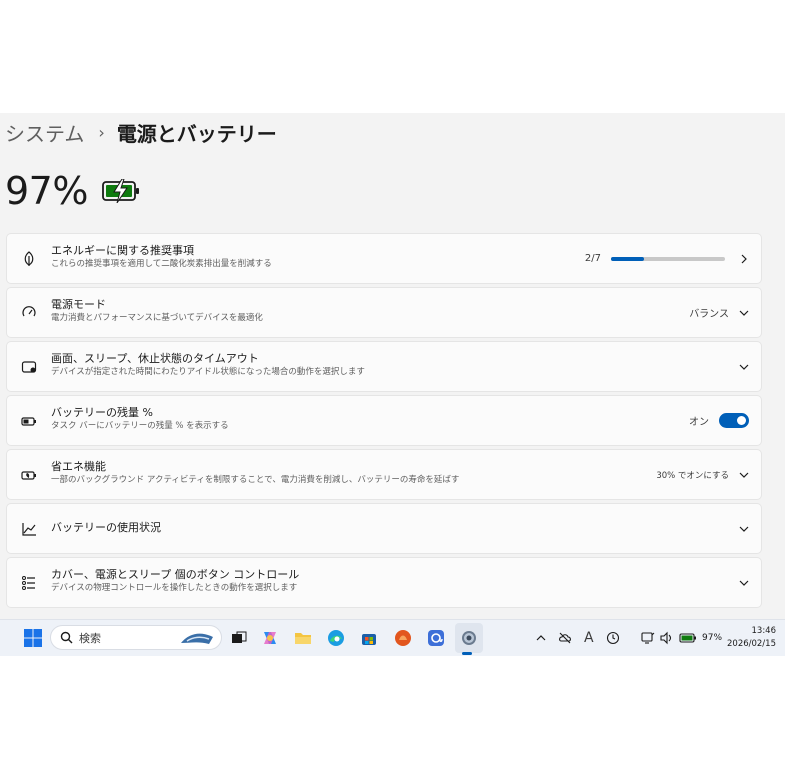 Image resolution: width=785 pixels, height=767 pixels. What do you see at coordinates (29, 421) in the screenshot?
I see `battery-percent-icon` at bounding box center [29, 421].